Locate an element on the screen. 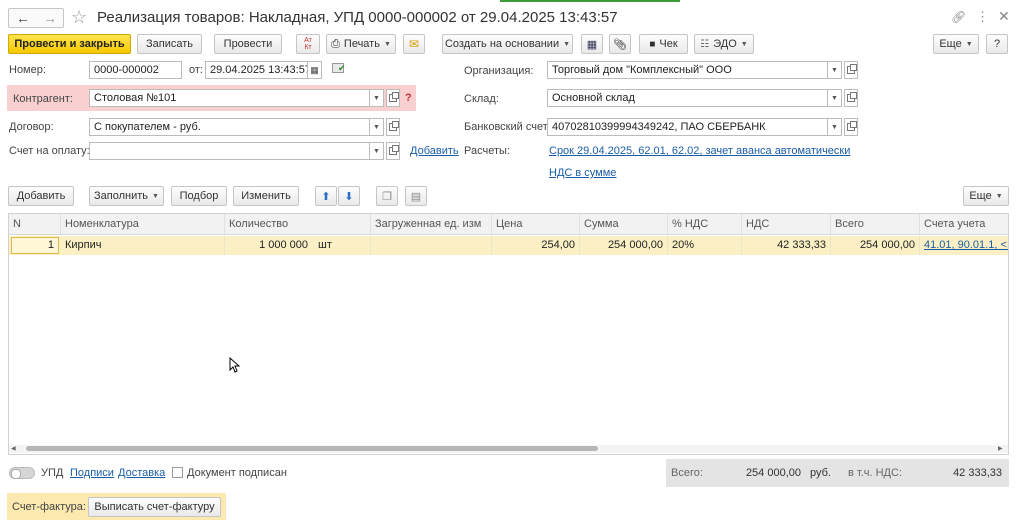 Image resolution: width=1023 pixels, height=524 pixels. forward-arrow-icon: → is located at coordinates (50, 18).